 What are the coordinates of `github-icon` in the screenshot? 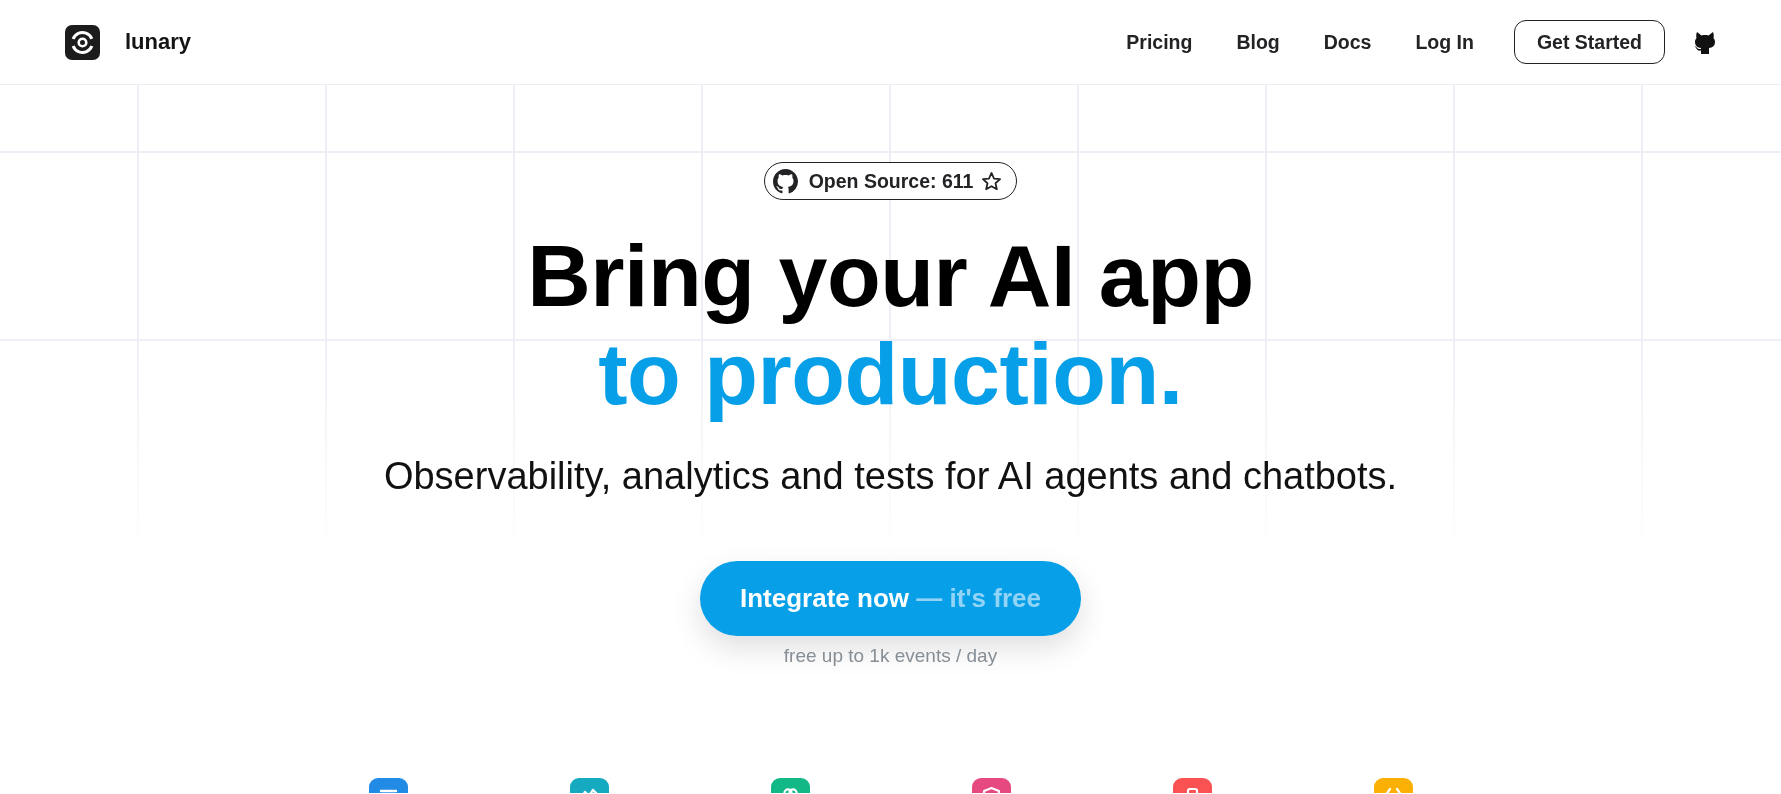 It's located at (785, 181).